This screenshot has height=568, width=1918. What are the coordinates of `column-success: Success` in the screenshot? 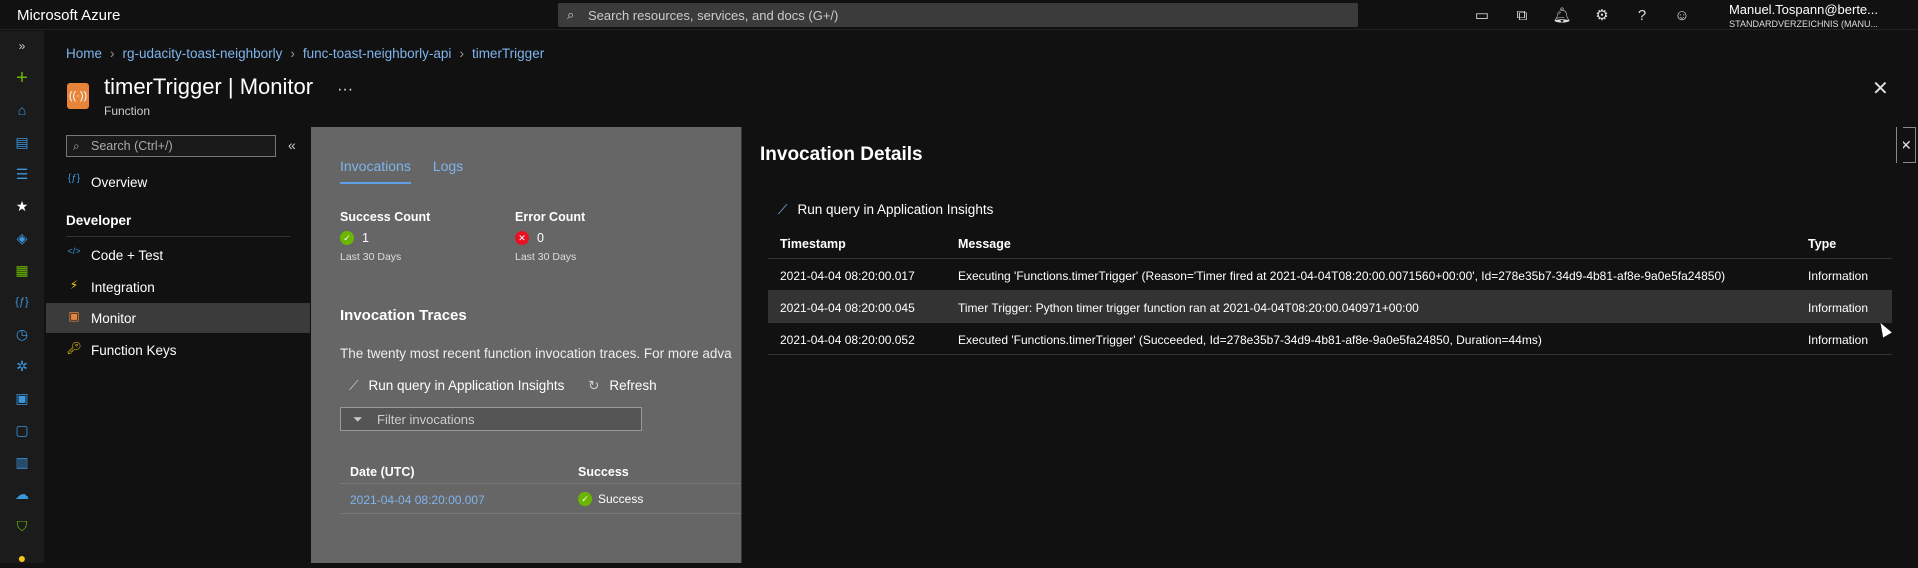 It's located at (603, 472).